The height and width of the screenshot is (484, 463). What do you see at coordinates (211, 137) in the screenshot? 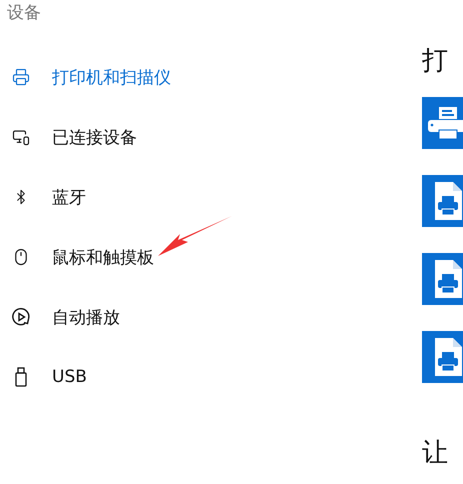
I see `sidebar-item: 已连接设备` at bounding box center [211, 137].